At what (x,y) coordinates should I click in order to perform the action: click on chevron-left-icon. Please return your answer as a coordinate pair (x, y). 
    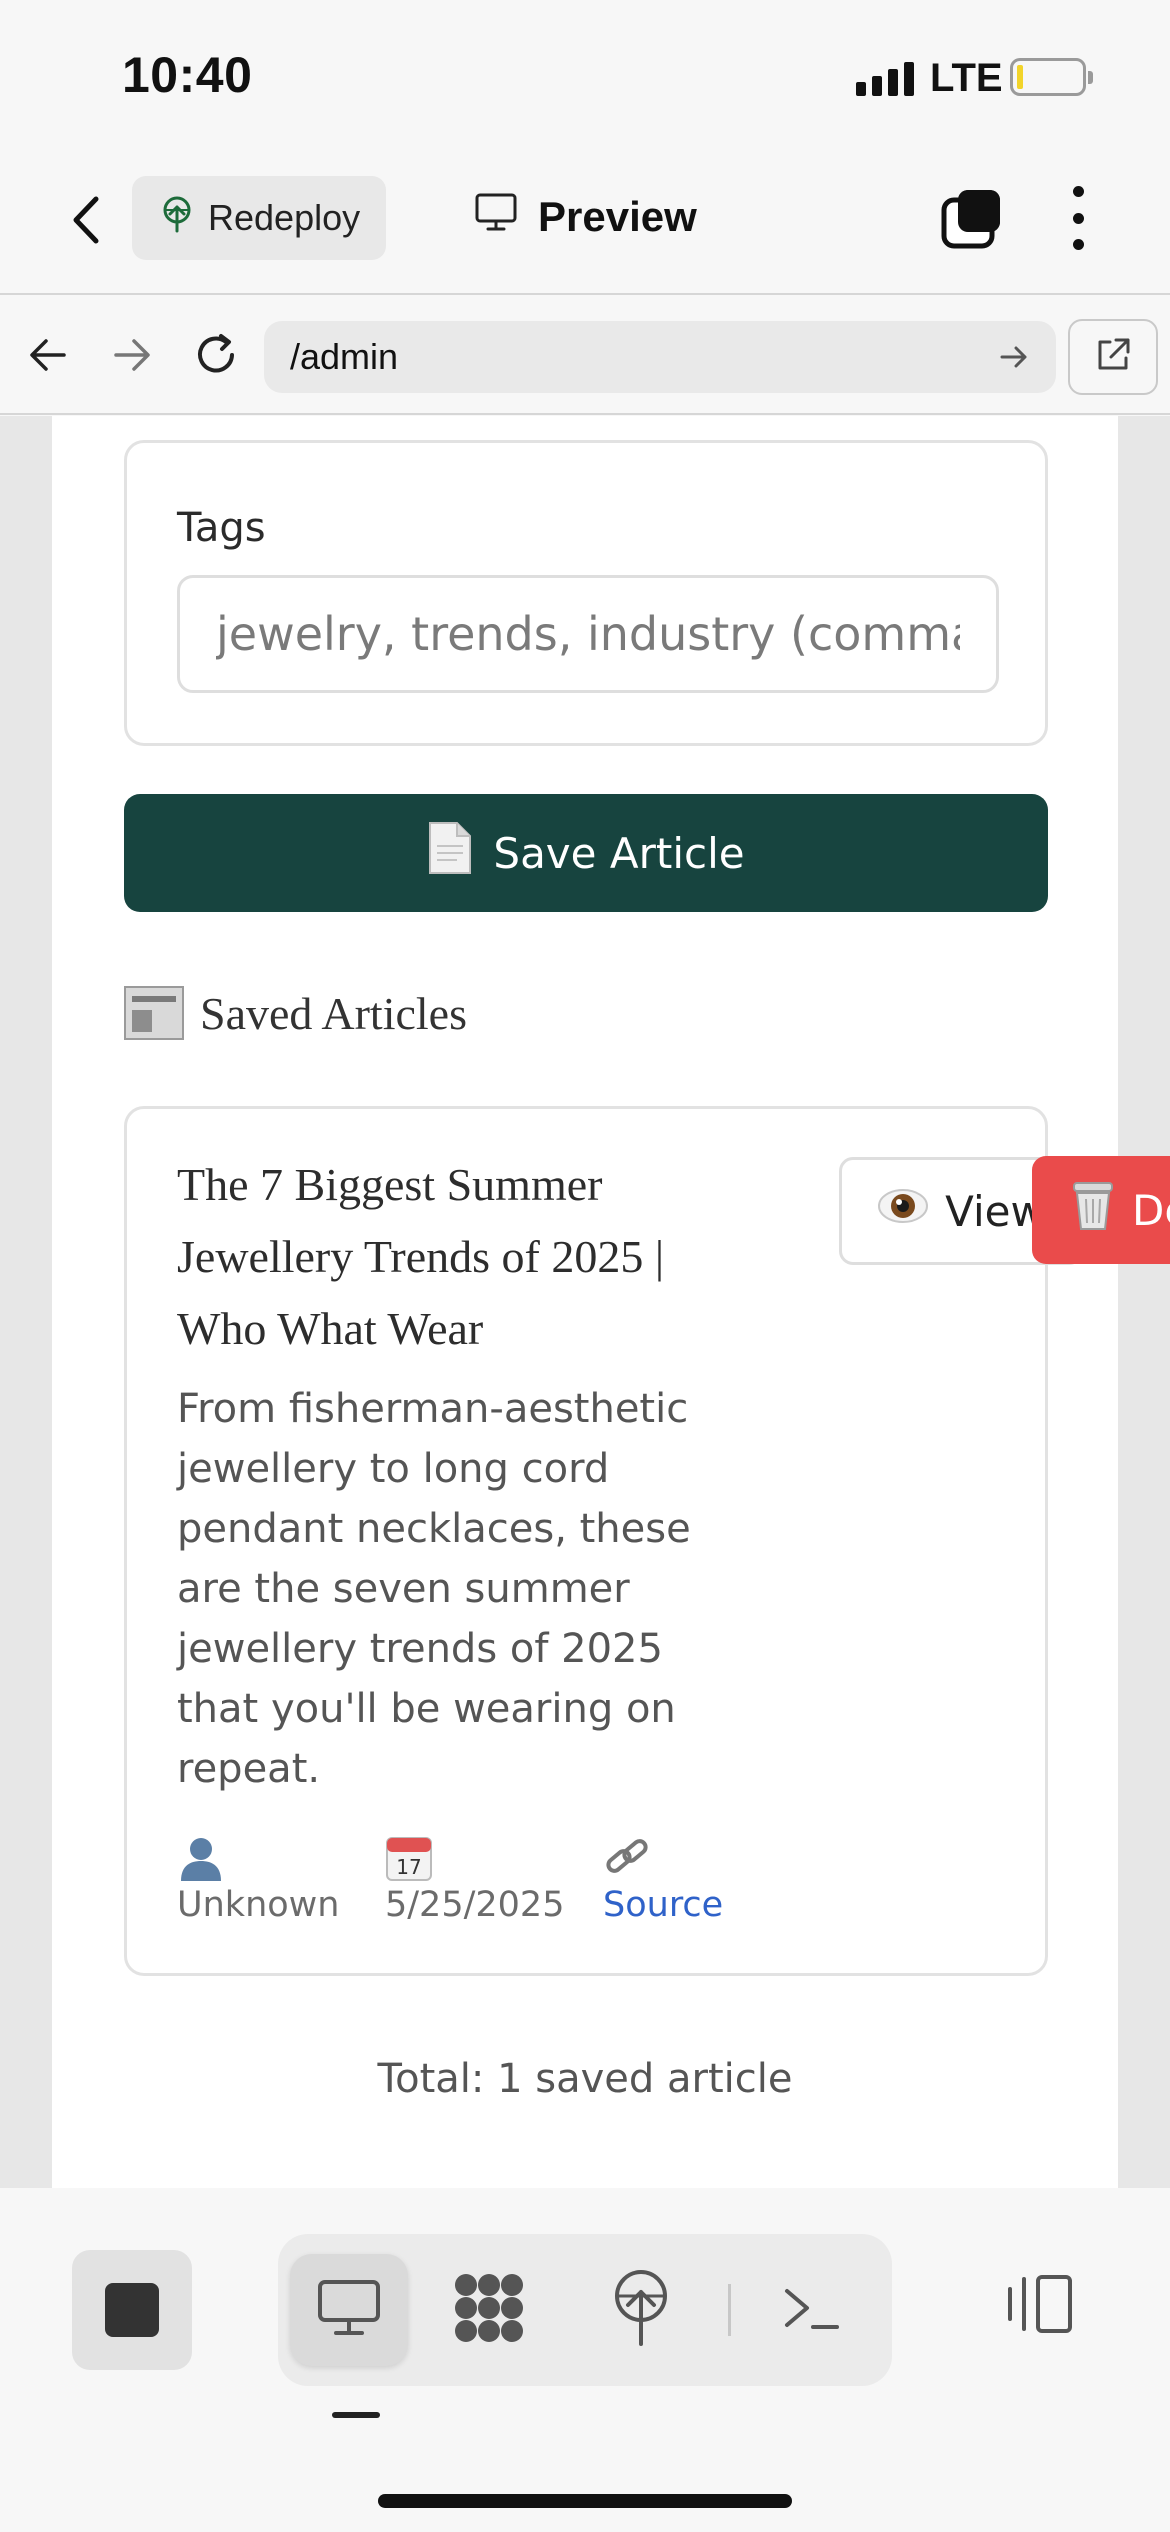
    Looking at the image, I should click on (85, 220).